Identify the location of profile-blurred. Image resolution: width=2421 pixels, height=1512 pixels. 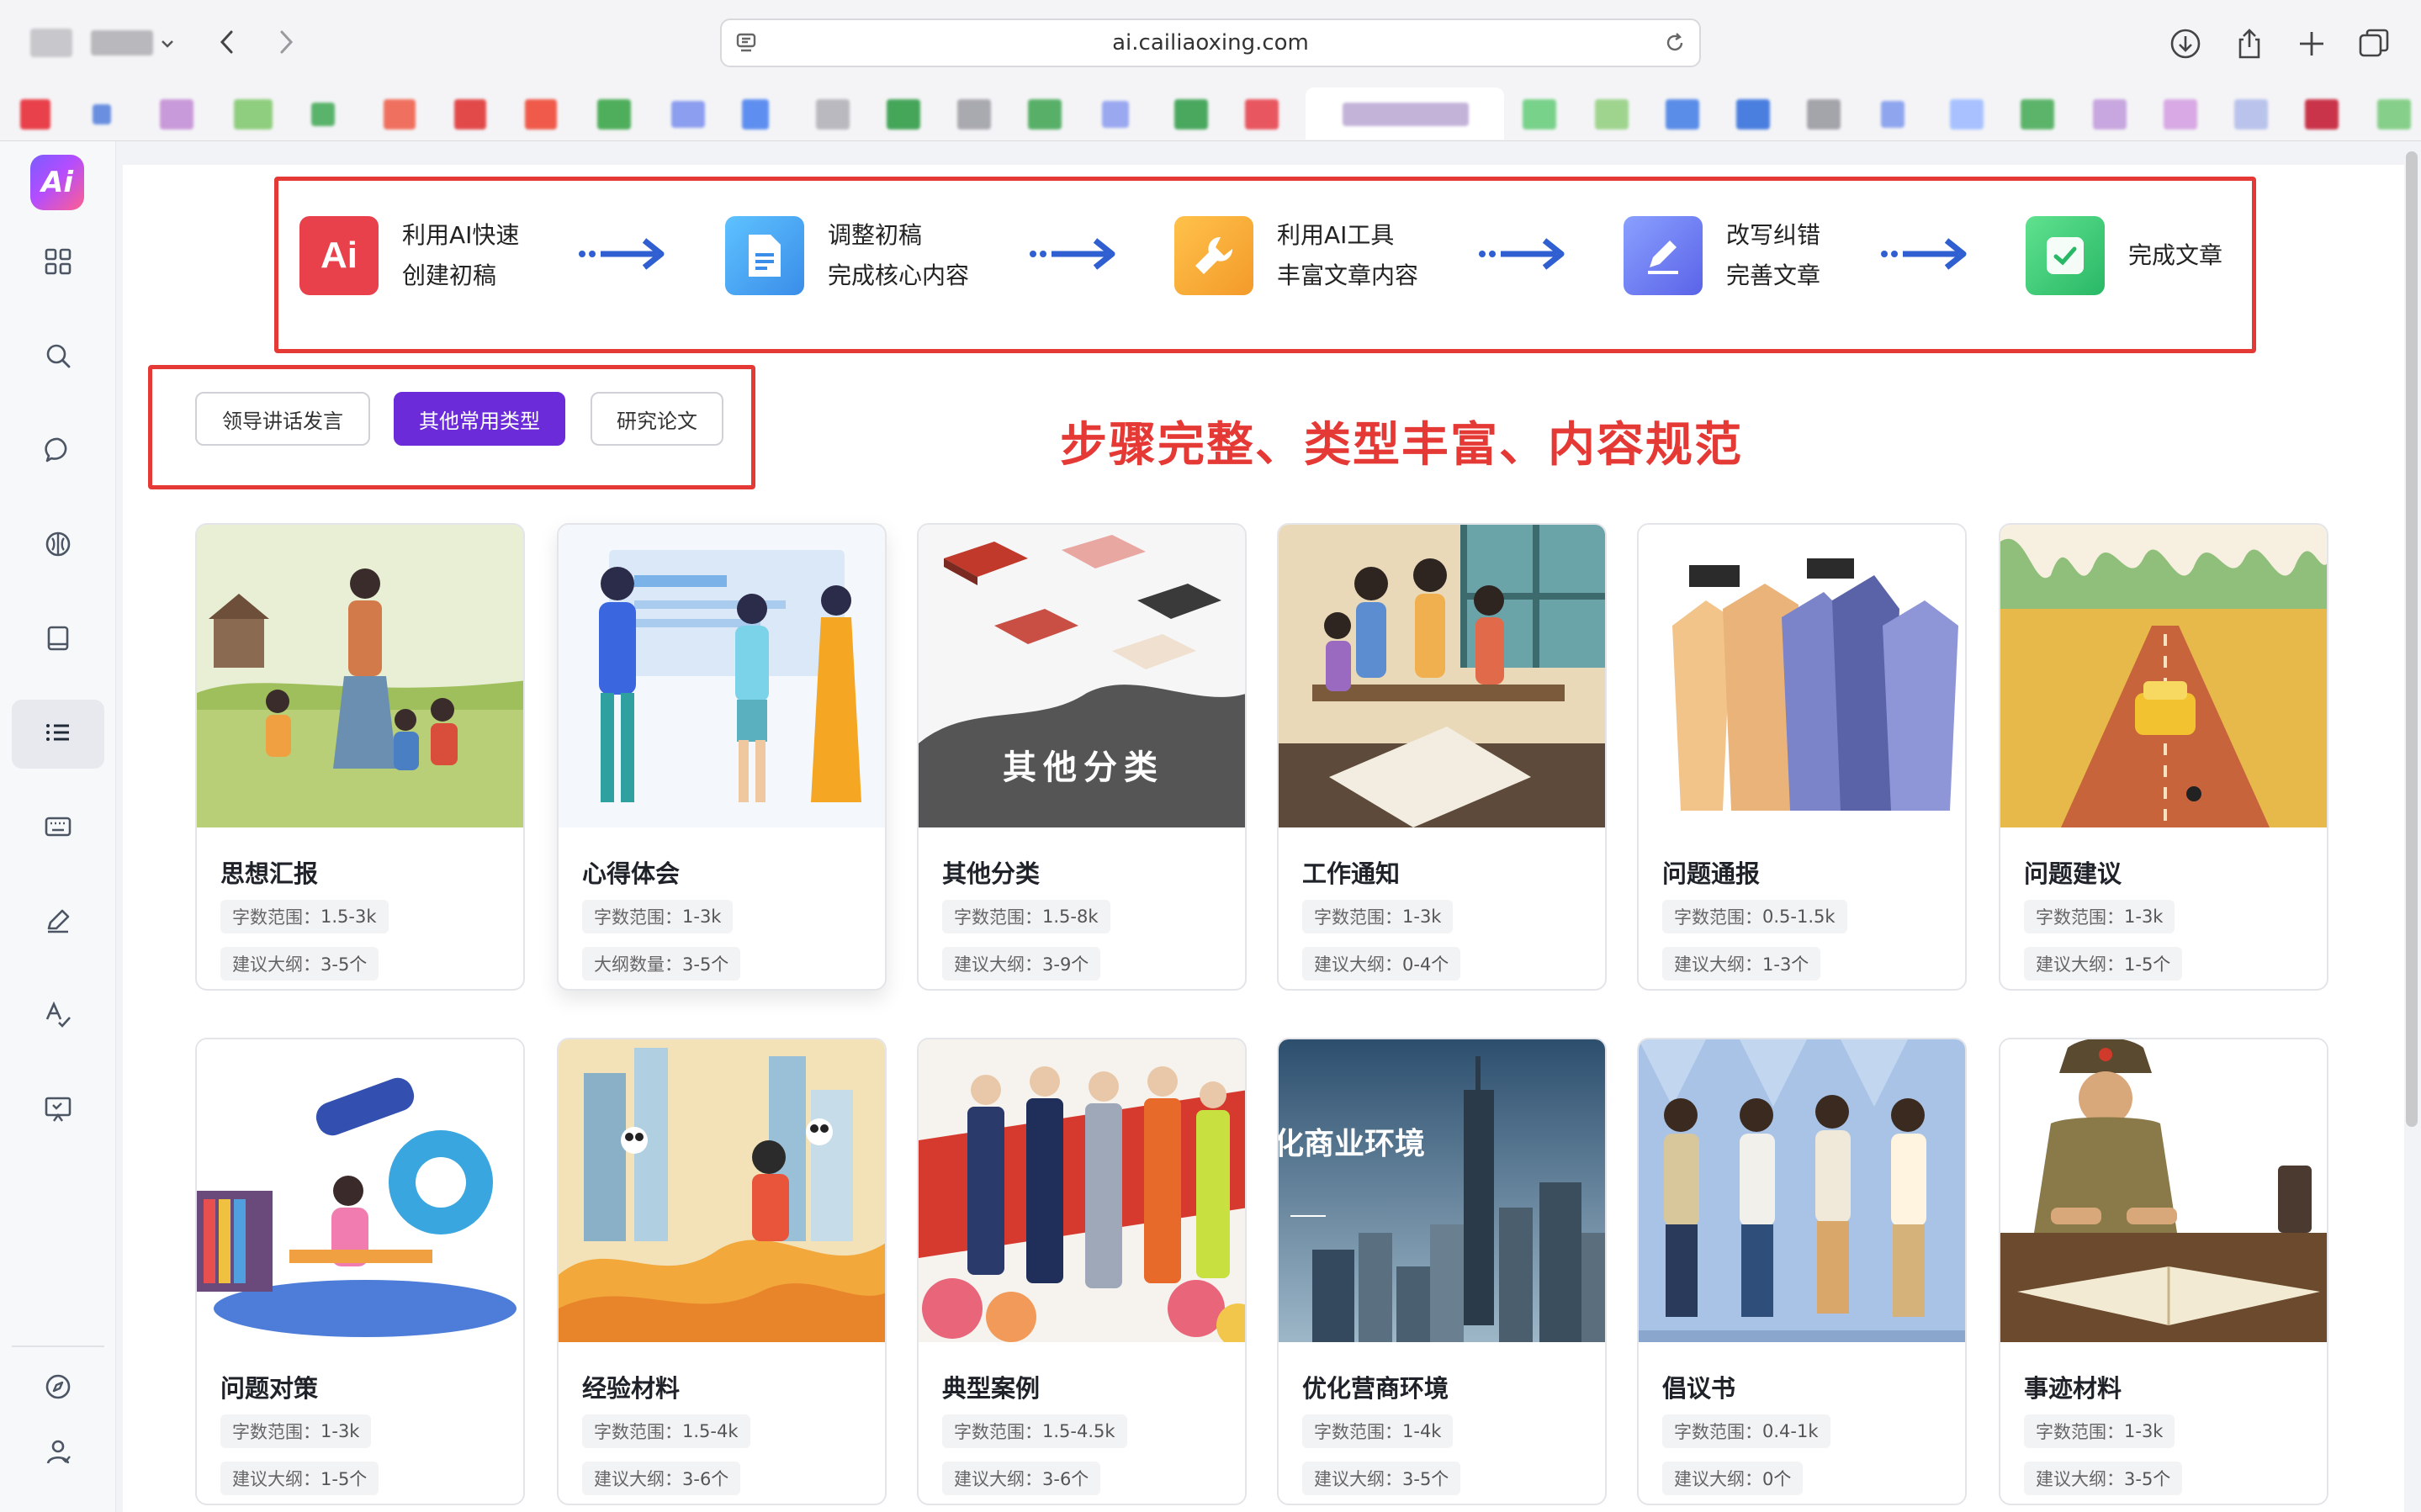
(122, 43).